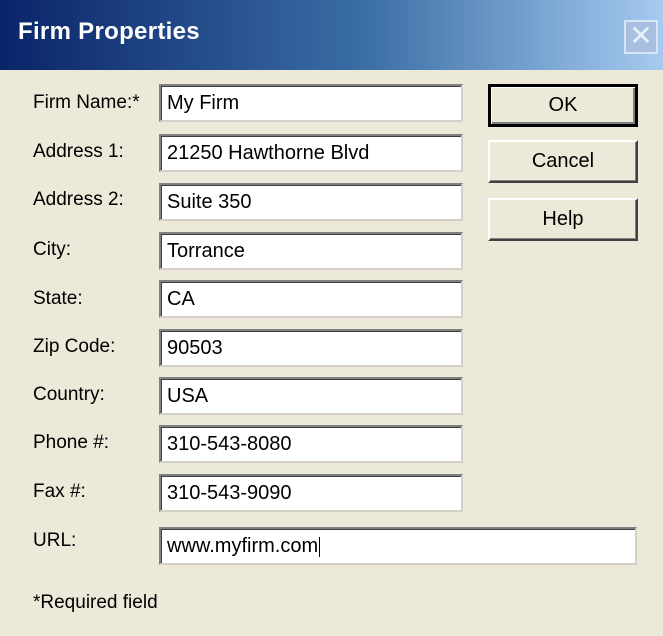 This screenshot has width=663, height=636. Describe the element at coordinates (311, 103) in the screenshot. I see `firm-name-field: My Firm` at that location.